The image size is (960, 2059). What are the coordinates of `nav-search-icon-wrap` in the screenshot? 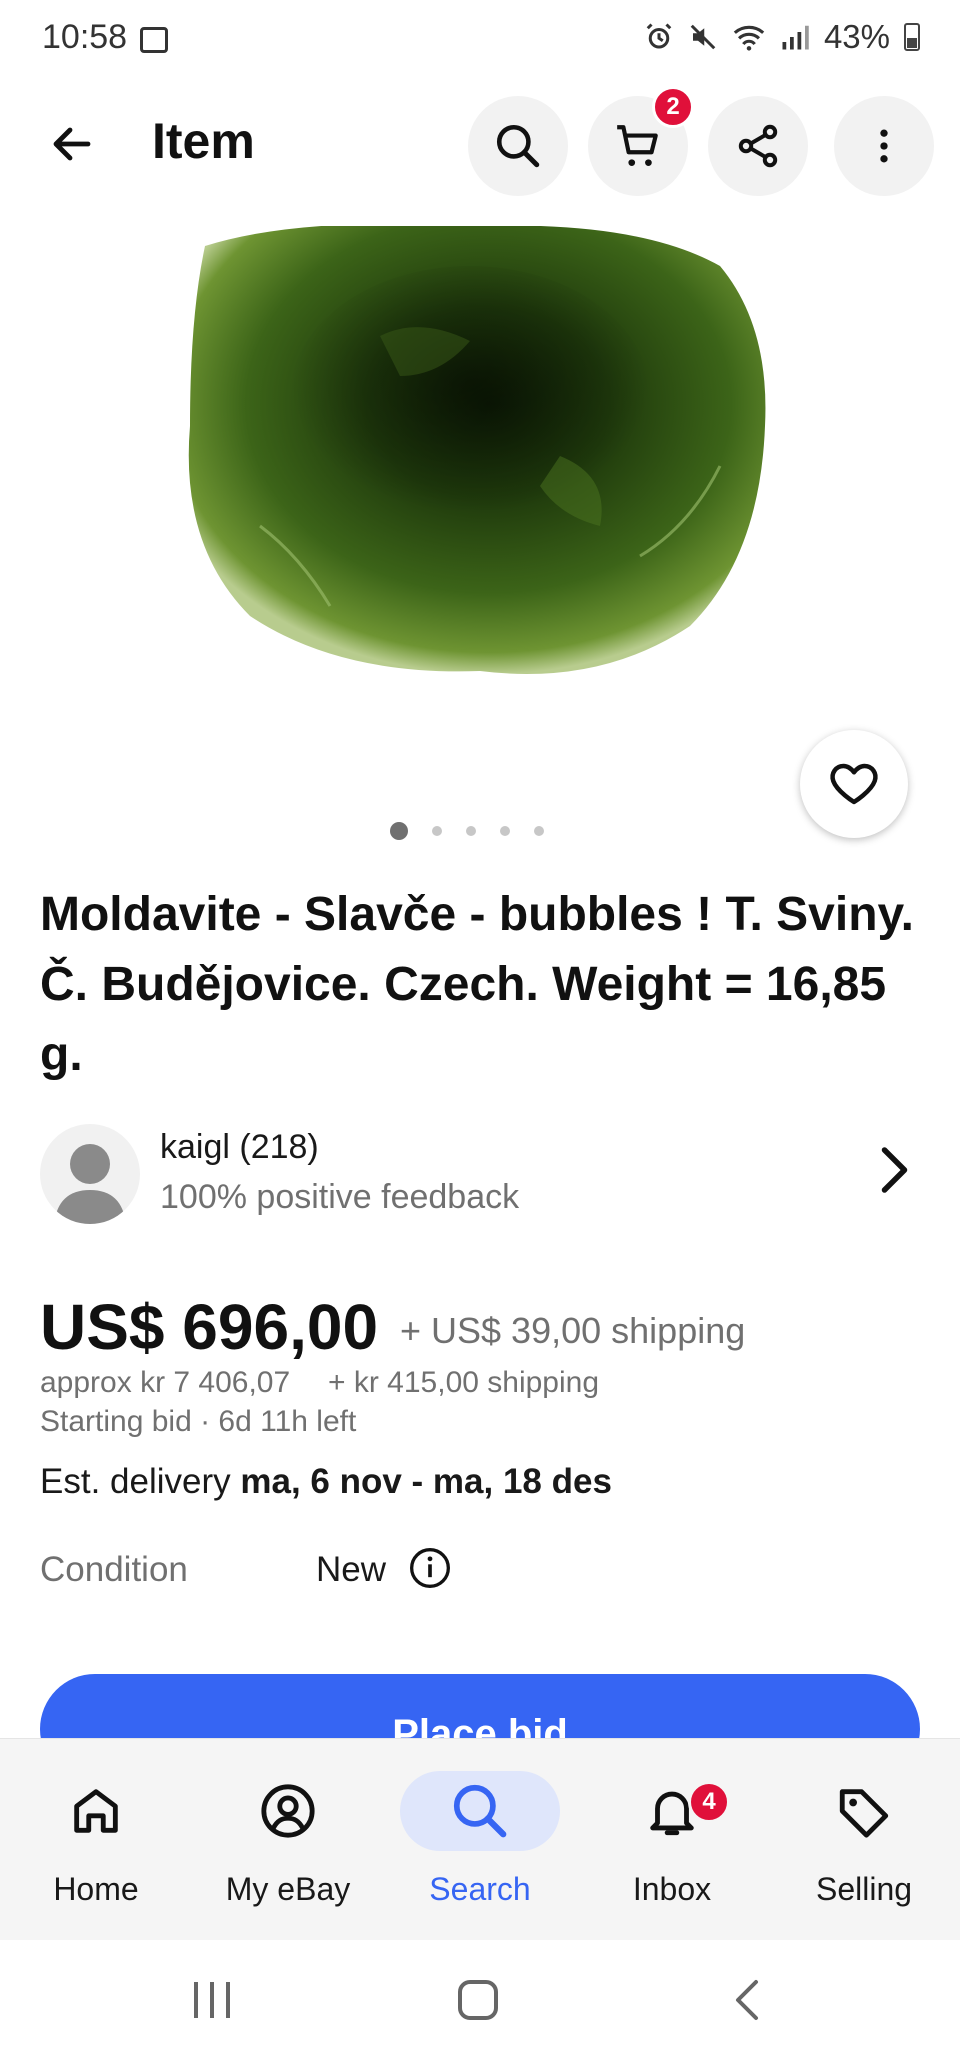 It's located at (480, 1811).